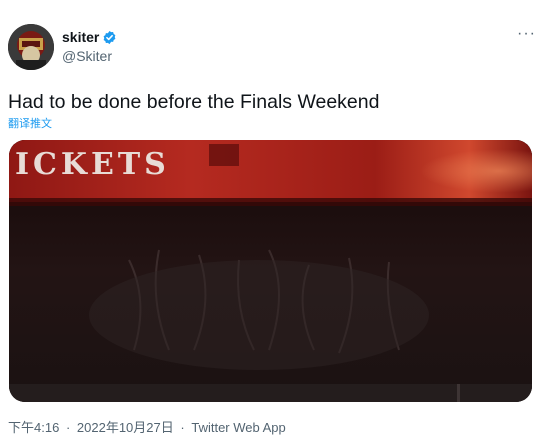 This screenshot has height=441, width=550. Describe the element at coordinates (238, 427) in the screenshot. I see `tweet-source: Twitter Web App` at that location.